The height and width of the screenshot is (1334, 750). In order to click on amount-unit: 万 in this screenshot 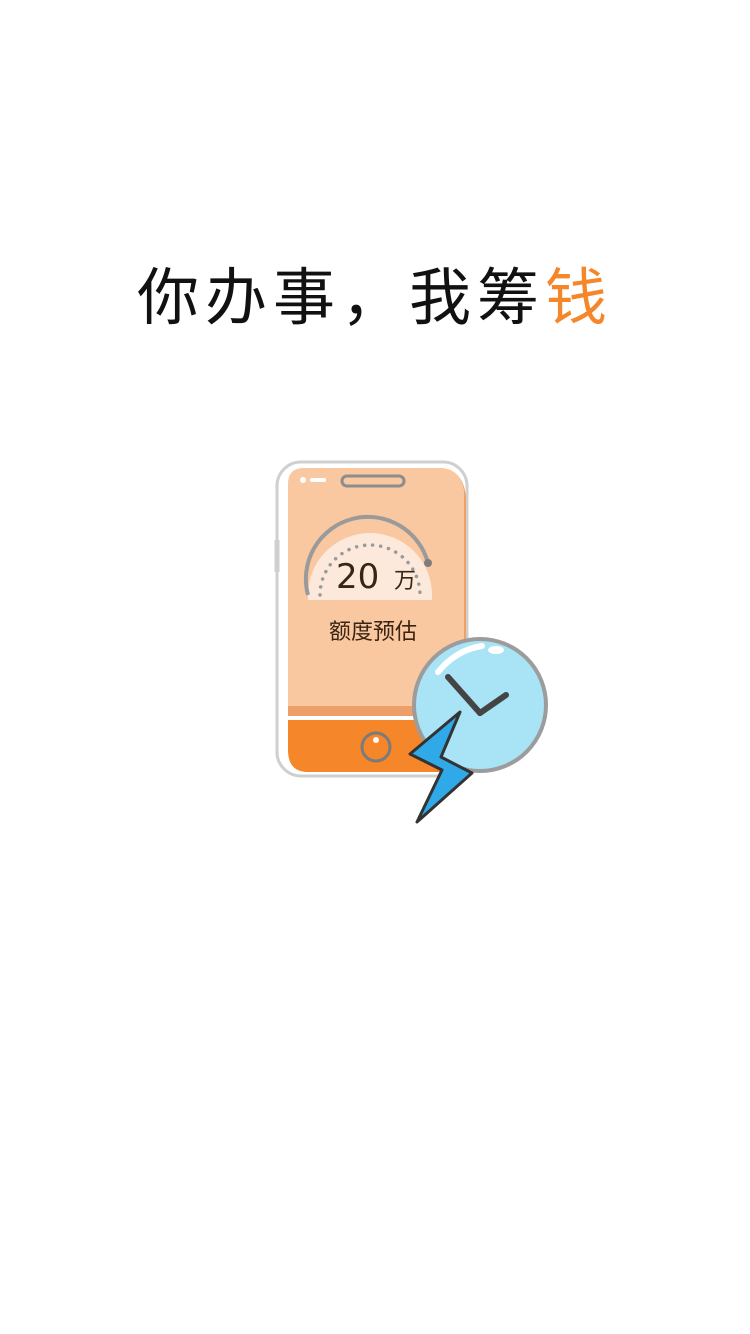, I will do `click(405, 581)`.